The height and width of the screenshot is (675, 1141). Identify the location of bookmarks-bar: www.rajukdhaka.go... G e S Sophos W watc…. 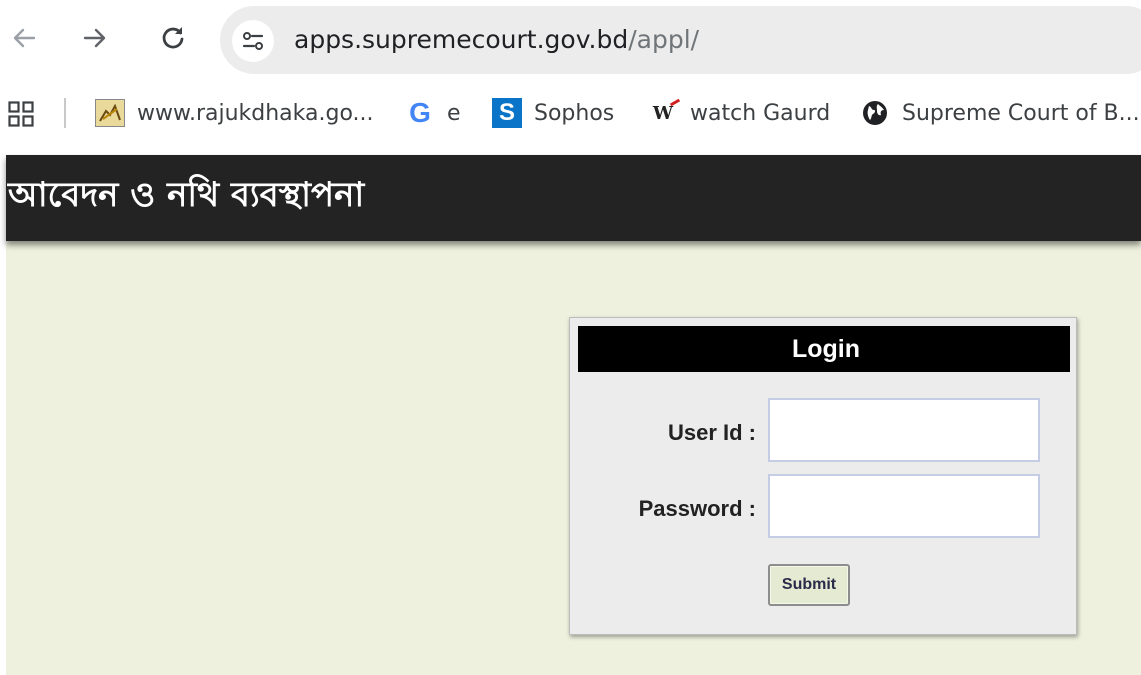
(570, 113).